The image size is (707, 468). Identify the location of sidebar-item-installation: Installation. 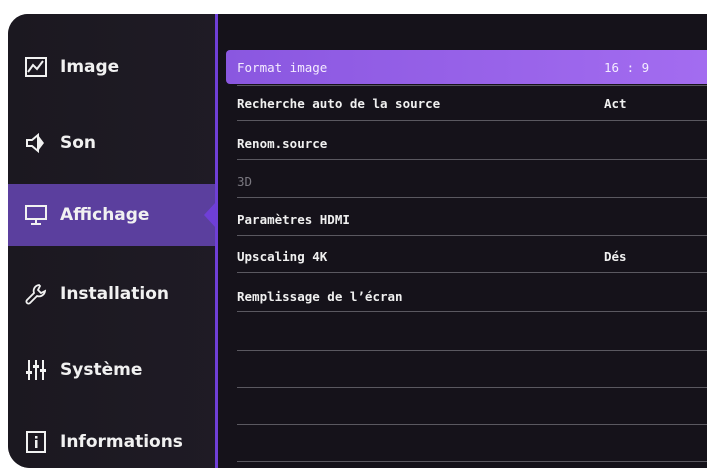
(111, 294).